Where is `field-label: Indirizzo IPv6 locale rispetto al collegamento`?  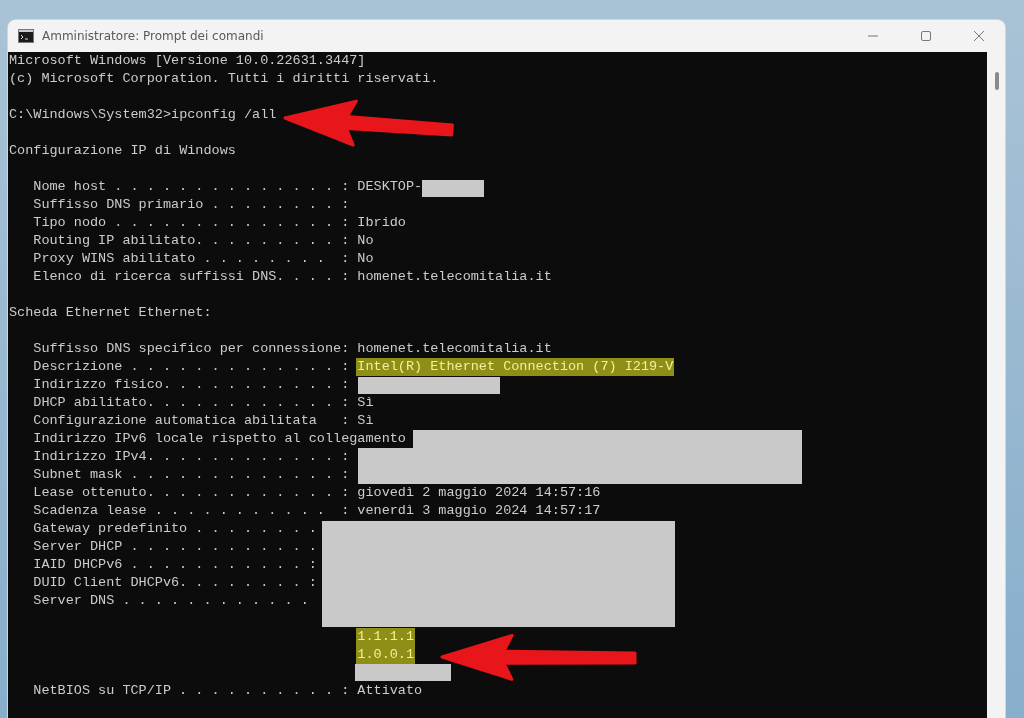 field-label: Indirizzo IPv6 locale rispetto al collegamento is located at coordinates (219, 439).